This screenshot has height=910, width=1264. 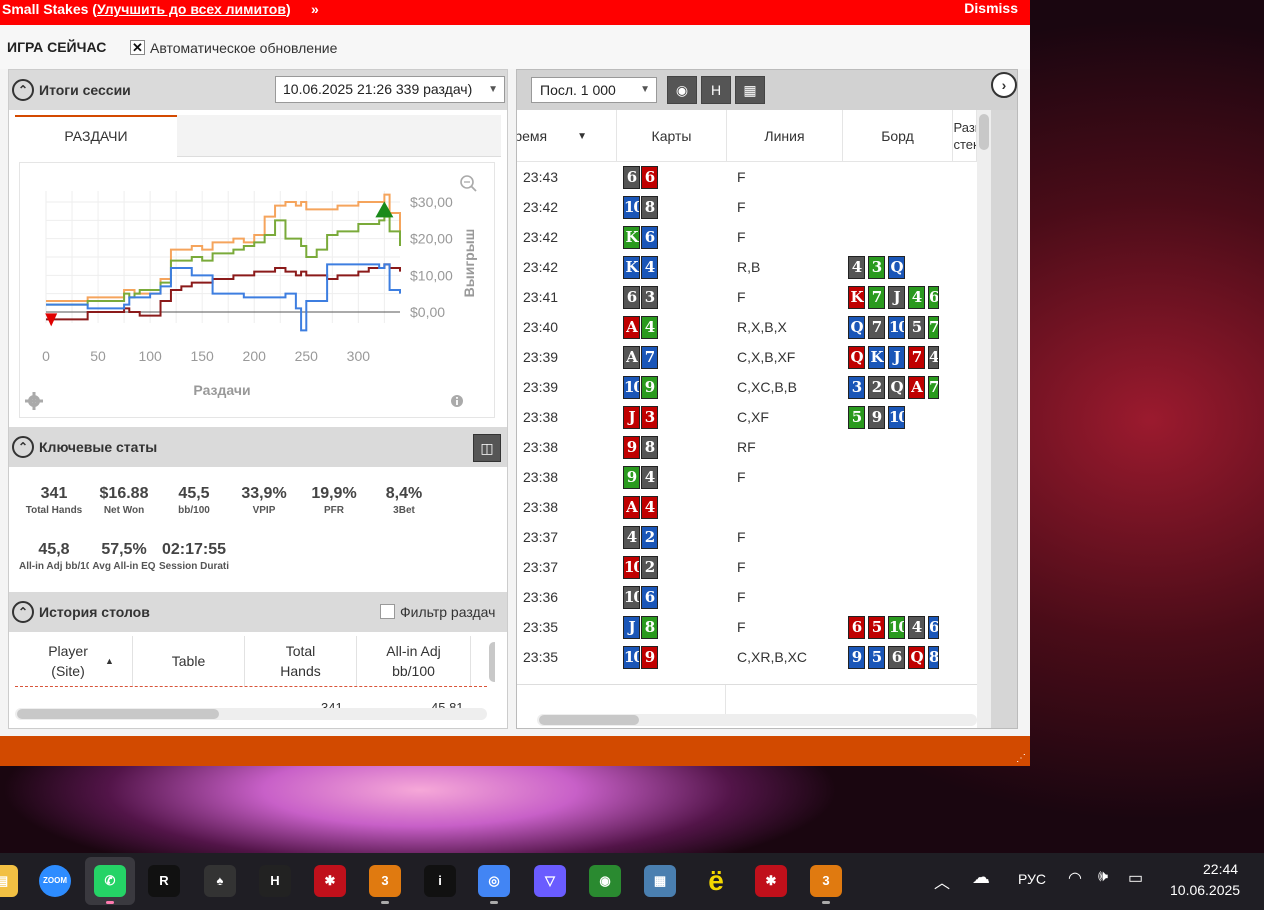 What do you see at coordinates (1021, 758) in the screenshot?
I see `resize-grip-icon: ⋰` at bounding box center [1021, 758].